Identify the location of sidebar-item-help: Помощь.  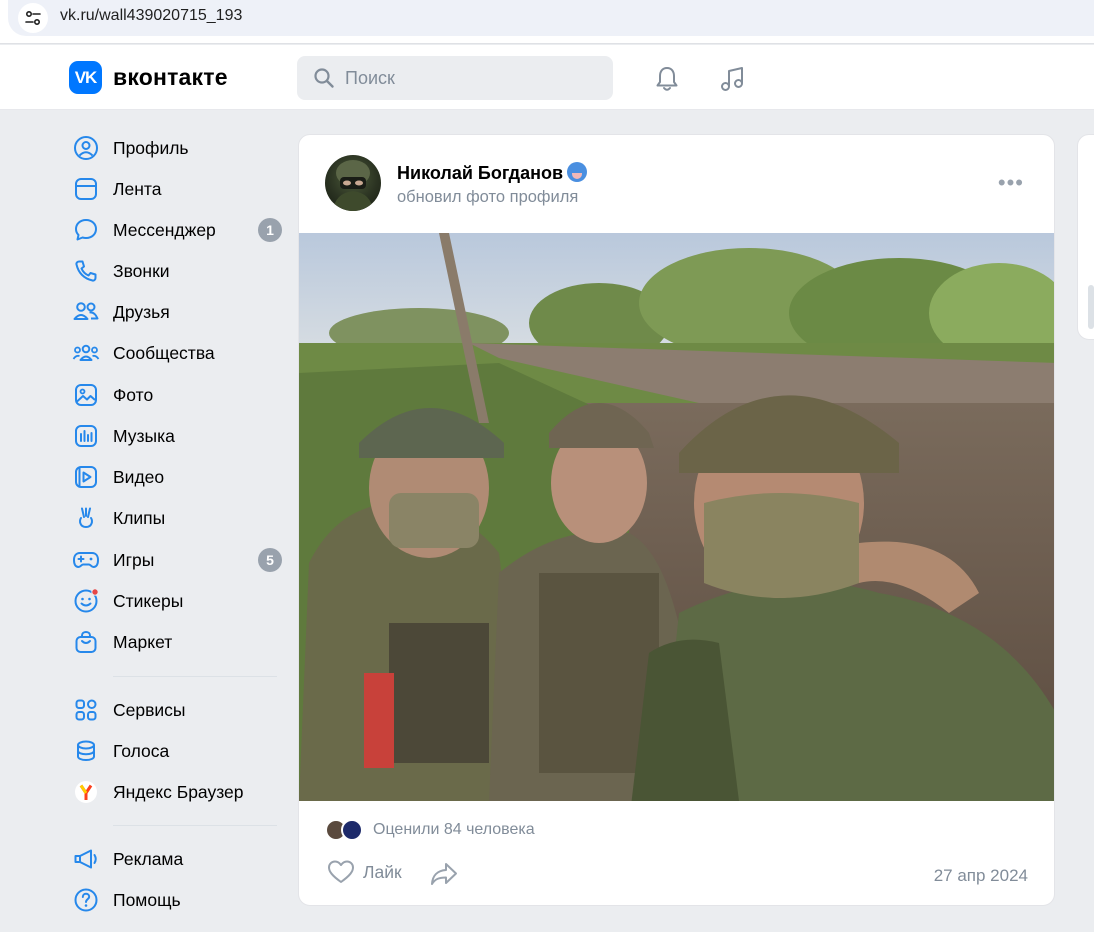
(177, 900).